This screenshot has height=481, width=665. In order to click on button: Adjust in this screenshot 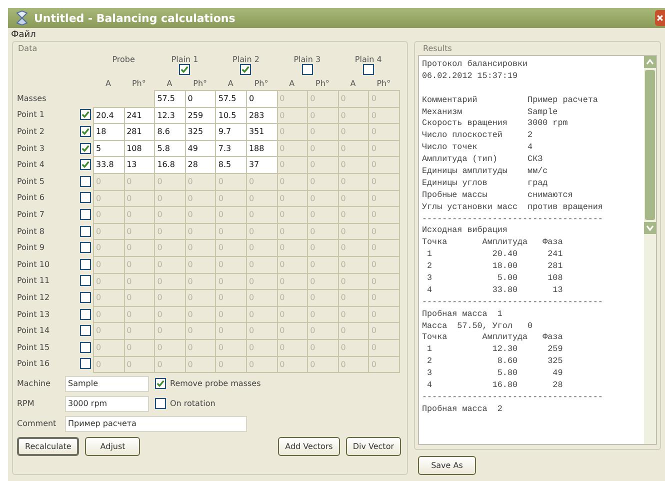, I will do `click(112, 446)`.